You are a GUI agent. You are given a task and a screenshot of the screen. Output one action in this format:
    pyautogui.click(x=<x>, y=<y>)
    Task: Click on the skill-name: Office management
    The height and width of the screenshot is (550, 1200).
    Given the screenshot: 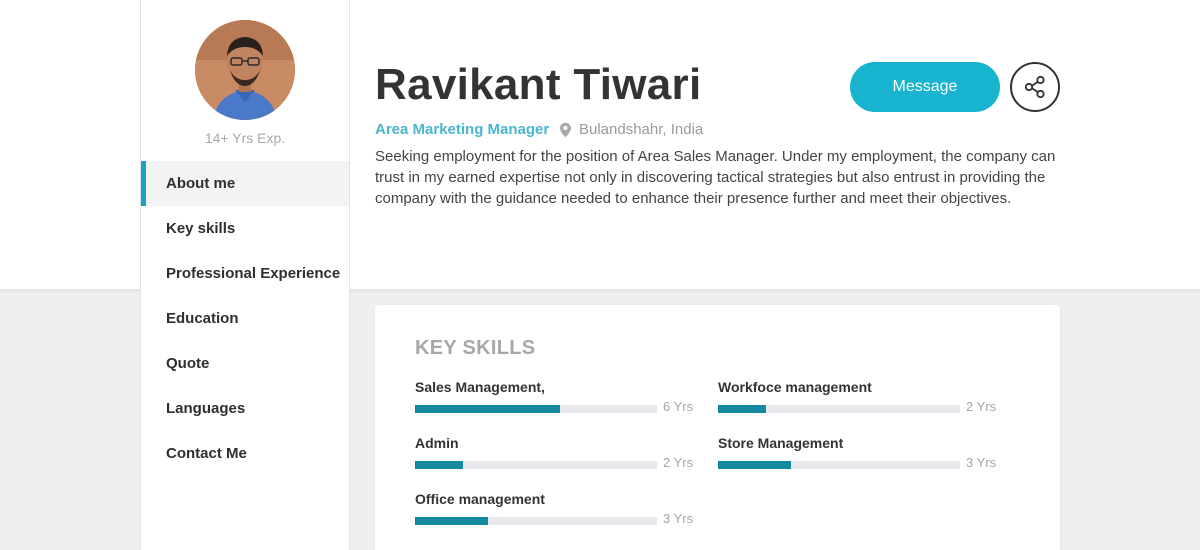 What is the action you would take?
    pyautogui.click(x=480, y=499)
    